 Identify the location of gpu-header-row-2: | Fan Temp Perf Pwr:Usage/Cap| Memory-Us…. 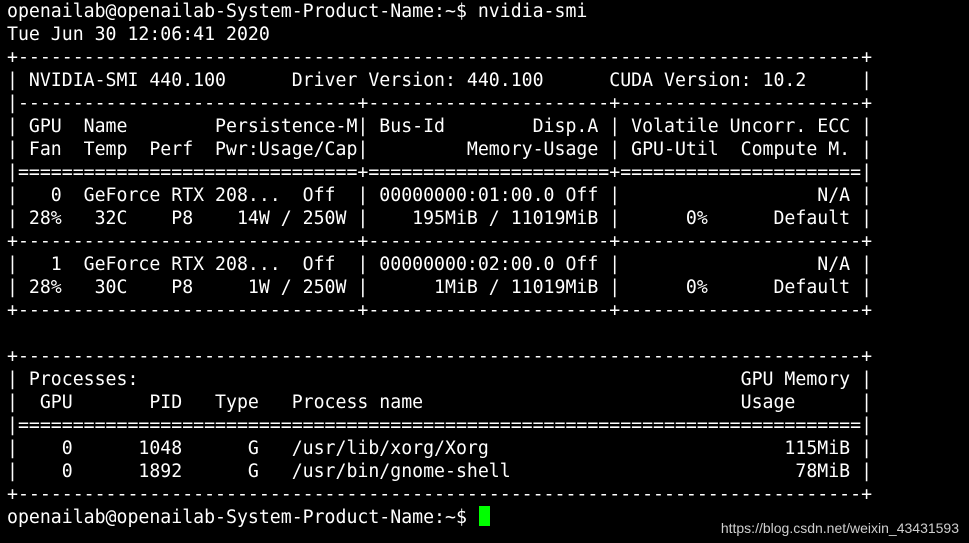
(440, 149).